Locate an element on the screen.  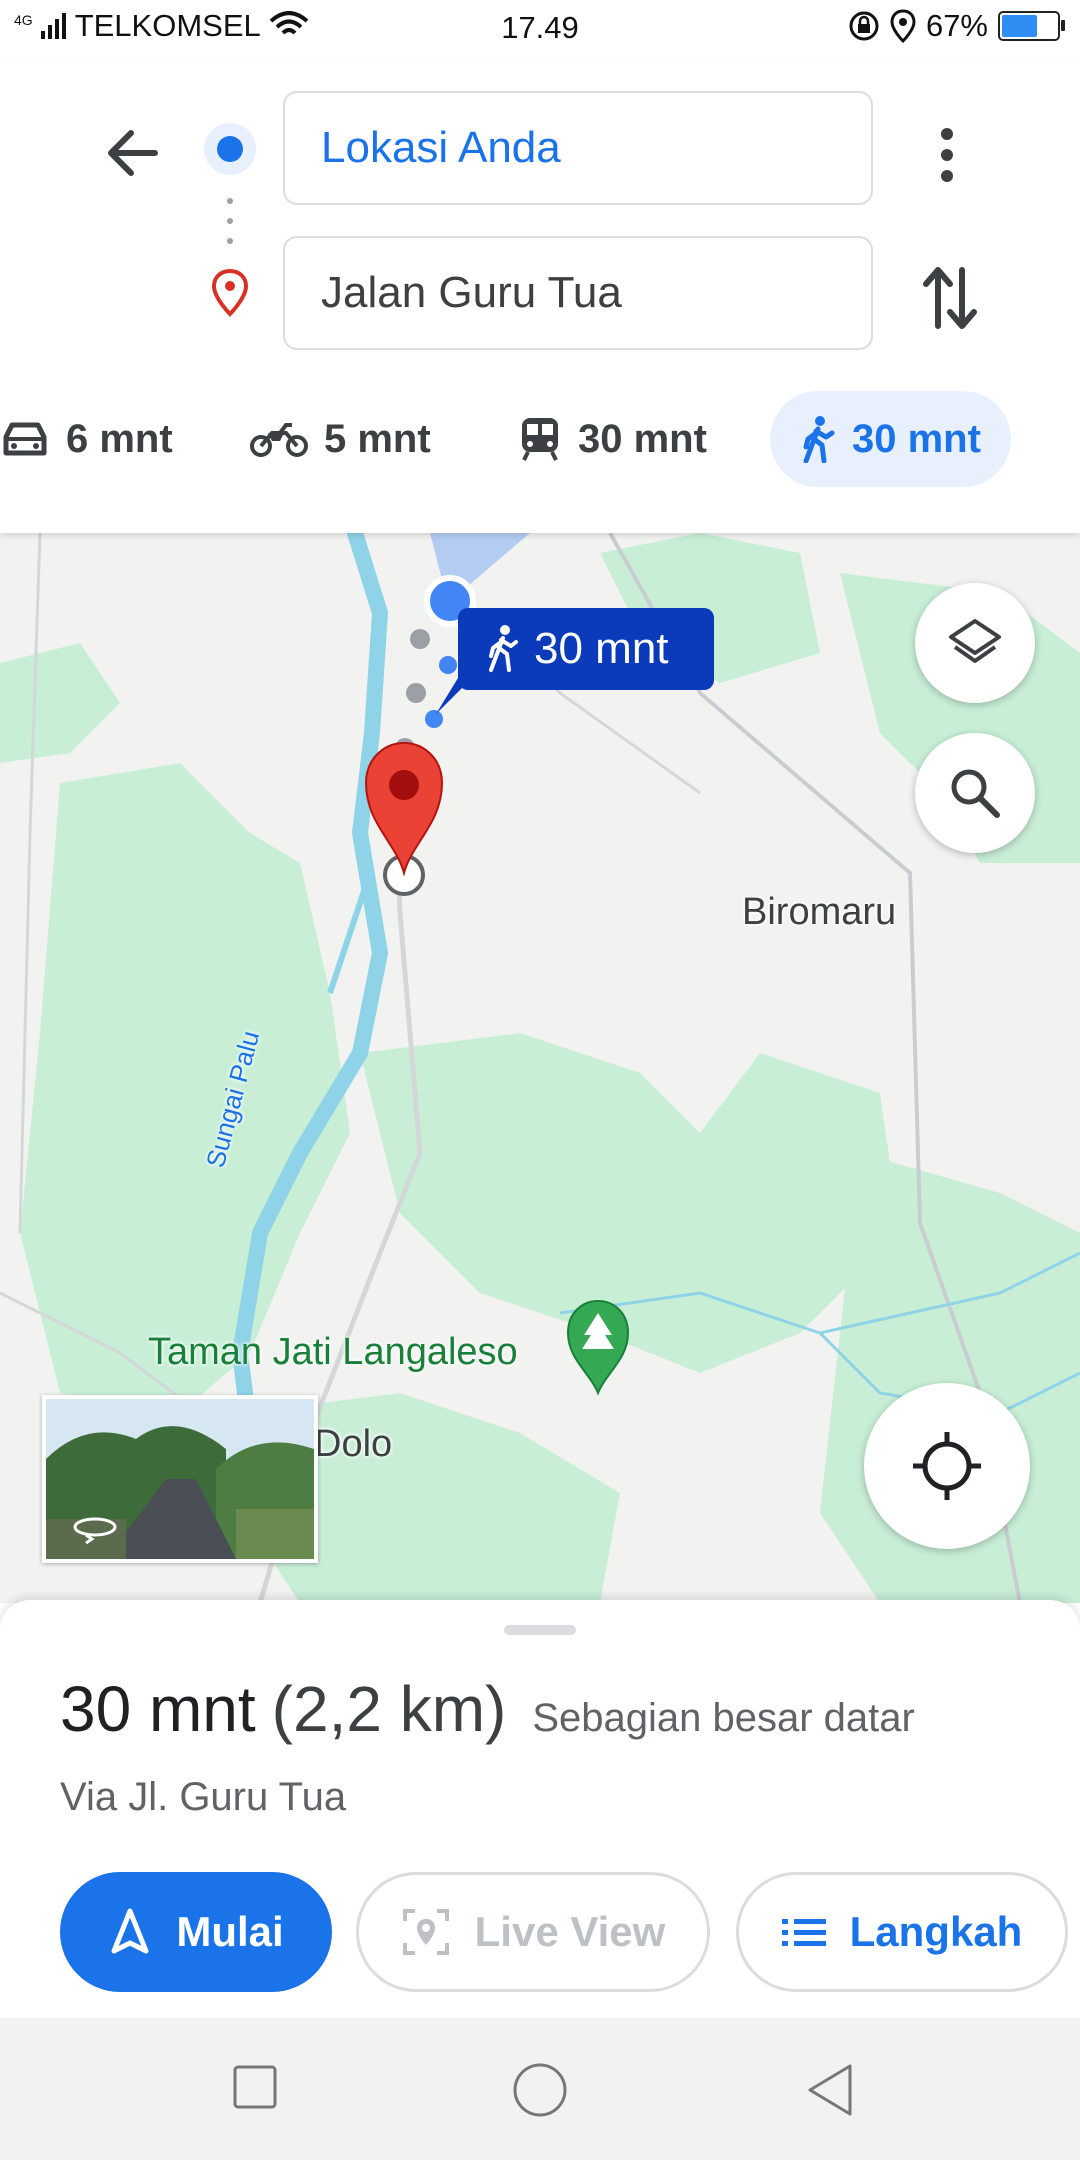
square-icon is located at coordinates (255, 2087).